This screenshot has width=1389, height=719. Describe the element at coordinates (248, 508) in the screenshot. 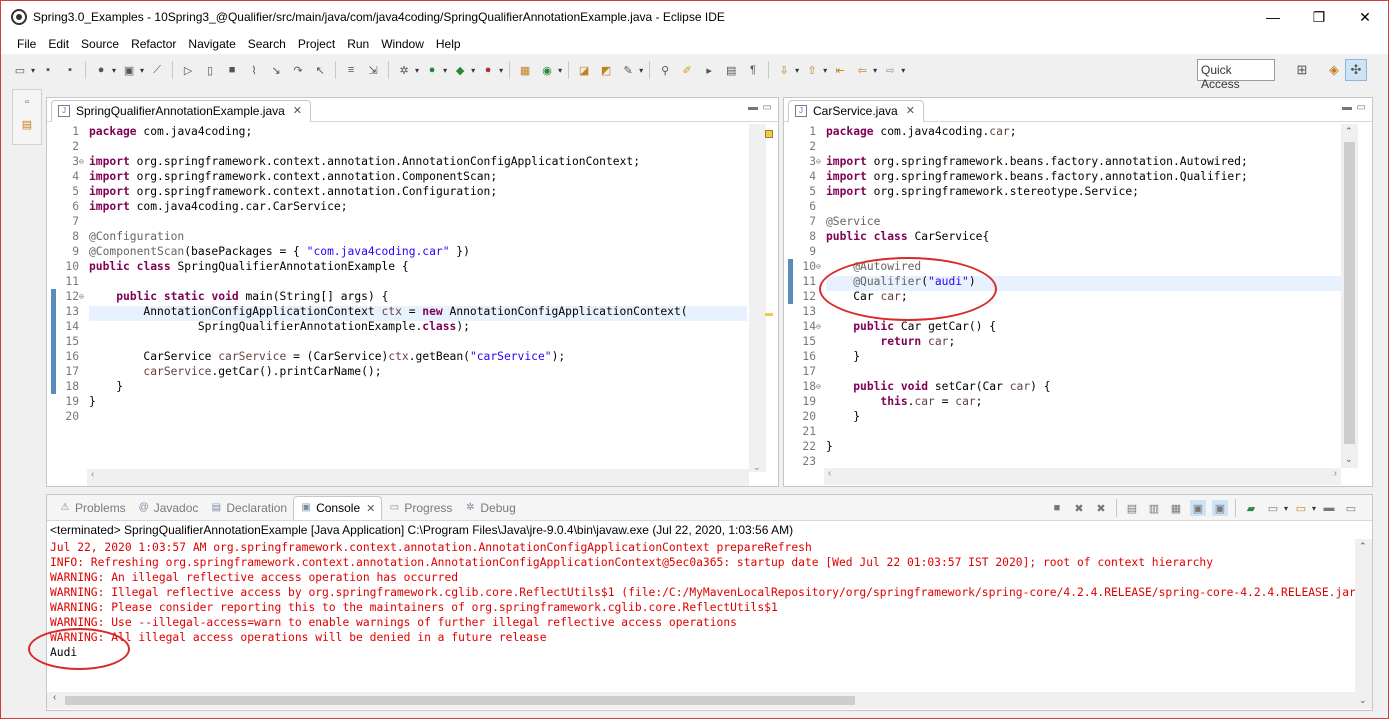

I see `tab-declaration: ▤ Declaration` at that location.